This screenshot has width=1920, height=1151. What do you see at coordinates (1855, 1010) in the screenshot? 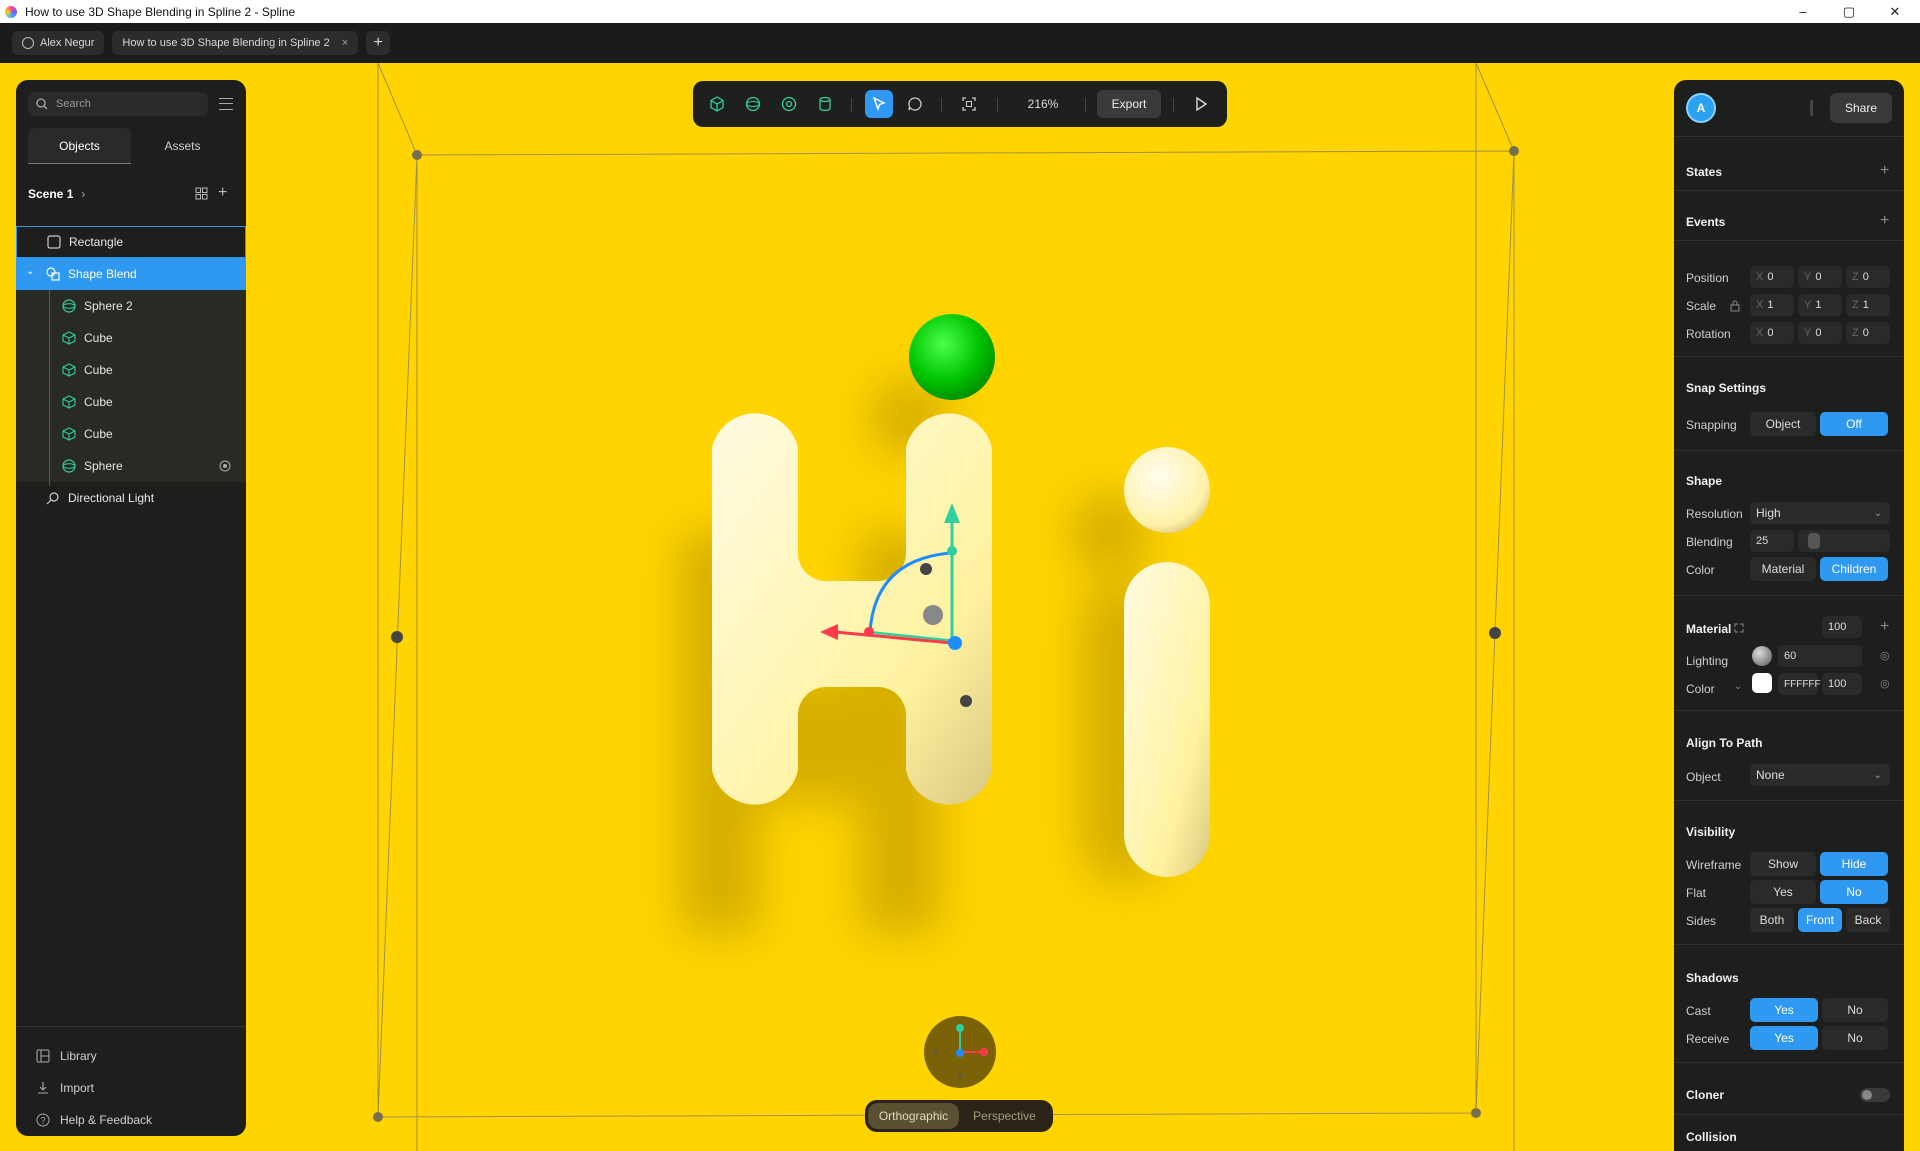
I see `cast-no-option: No` at bounding box center [1855, 1010].